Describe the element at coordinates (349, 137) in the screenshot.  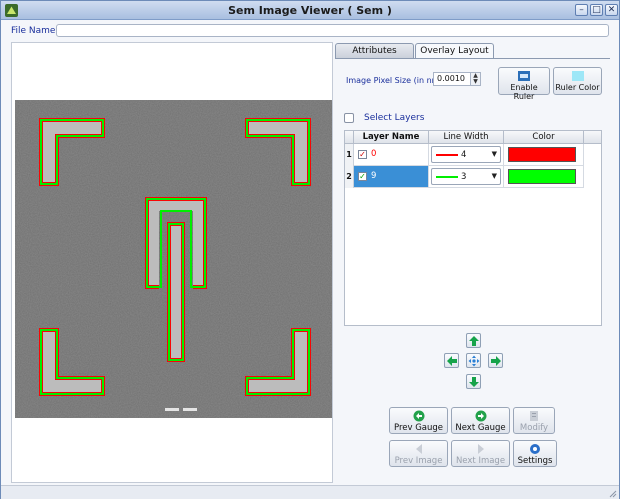
I see `table-corner-header` at that location.